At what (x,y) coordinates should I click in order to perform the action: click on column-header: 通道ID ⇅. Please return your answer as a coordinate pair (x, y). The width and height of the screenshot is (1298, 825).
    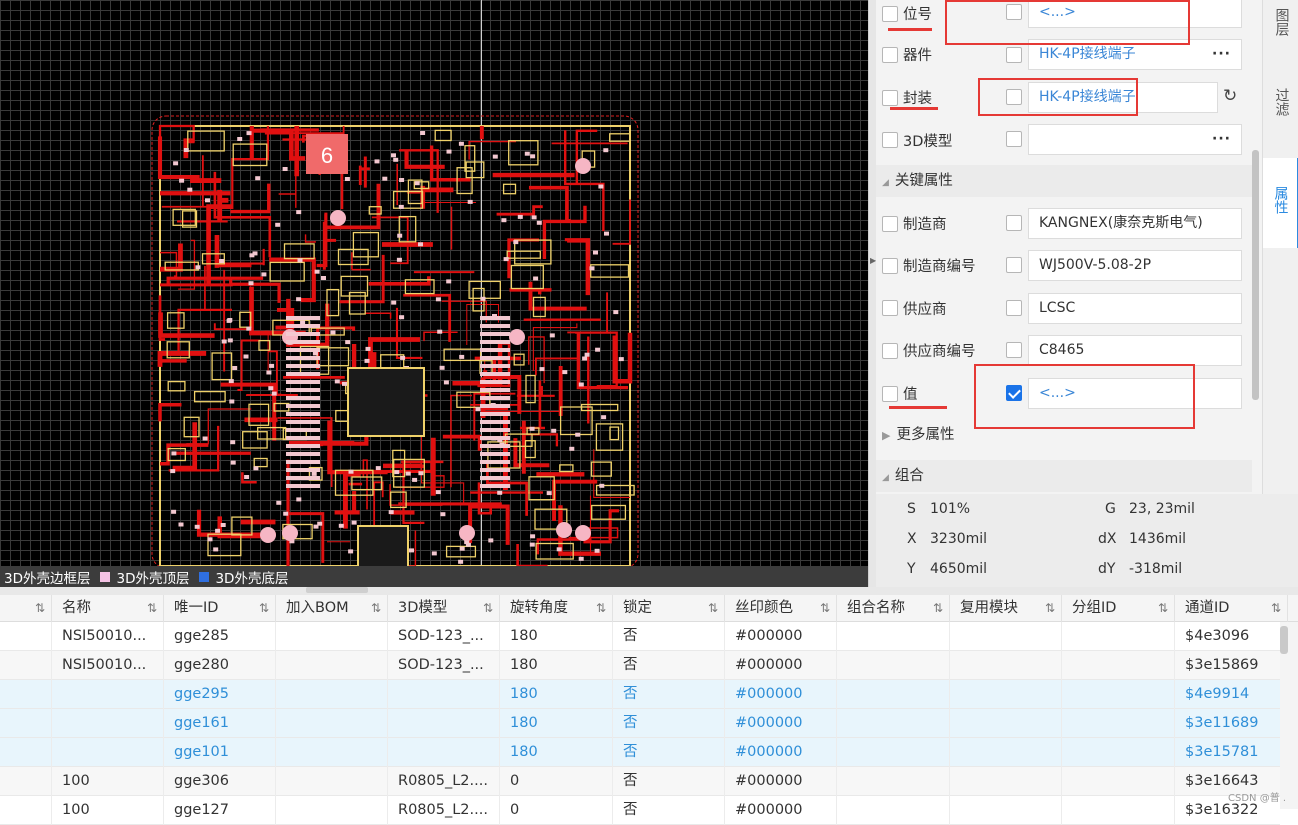
    Looking at the image, I should click on (1231, 608).